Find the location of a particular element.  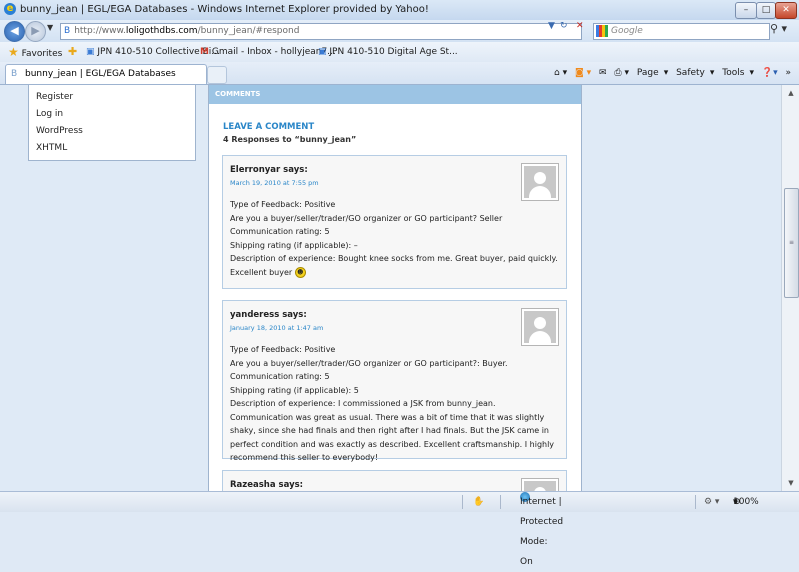

help-icon: ❓▾ is located at coordinates (770, 73).